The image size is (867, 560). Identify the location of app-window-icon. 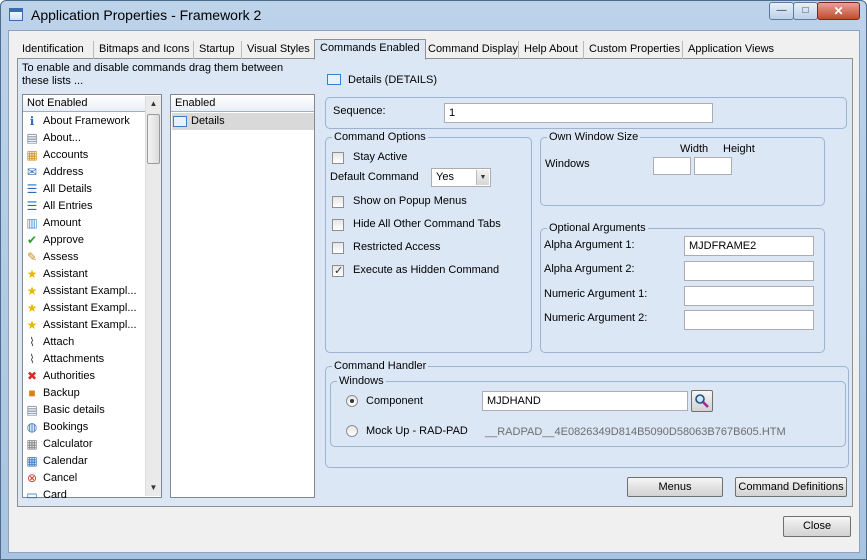
(16, 14).